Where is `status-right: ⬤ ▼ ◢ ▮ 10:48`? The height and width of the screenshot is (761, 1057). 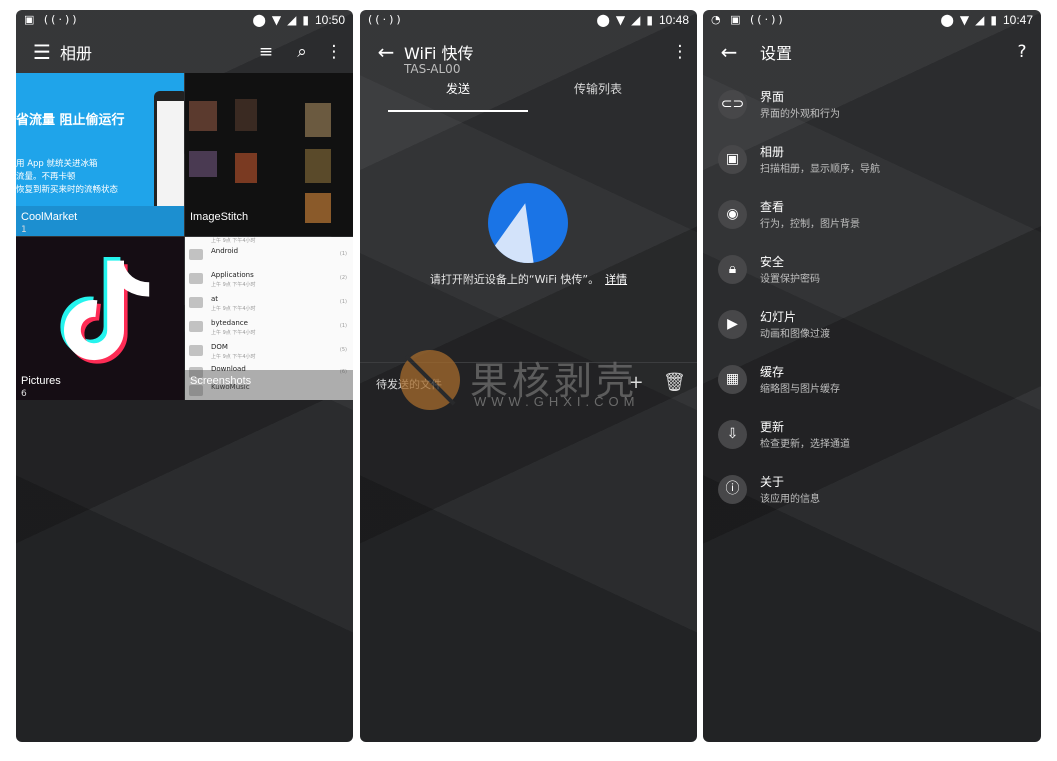
status-right: ⬤ ▼ ◢ ▮ 10:48 is located at coordinates (642, 20).